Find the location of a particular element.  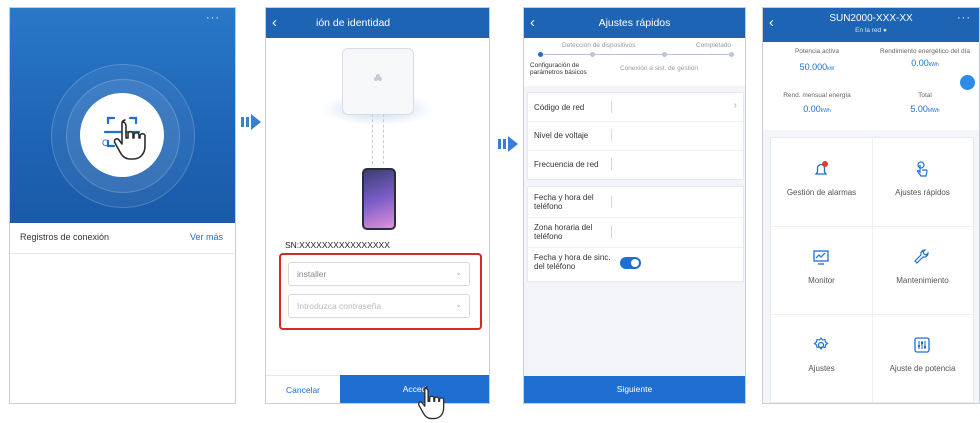

password-field: Introduzca contraseña ⌄ is located at coordinates (379, 306).